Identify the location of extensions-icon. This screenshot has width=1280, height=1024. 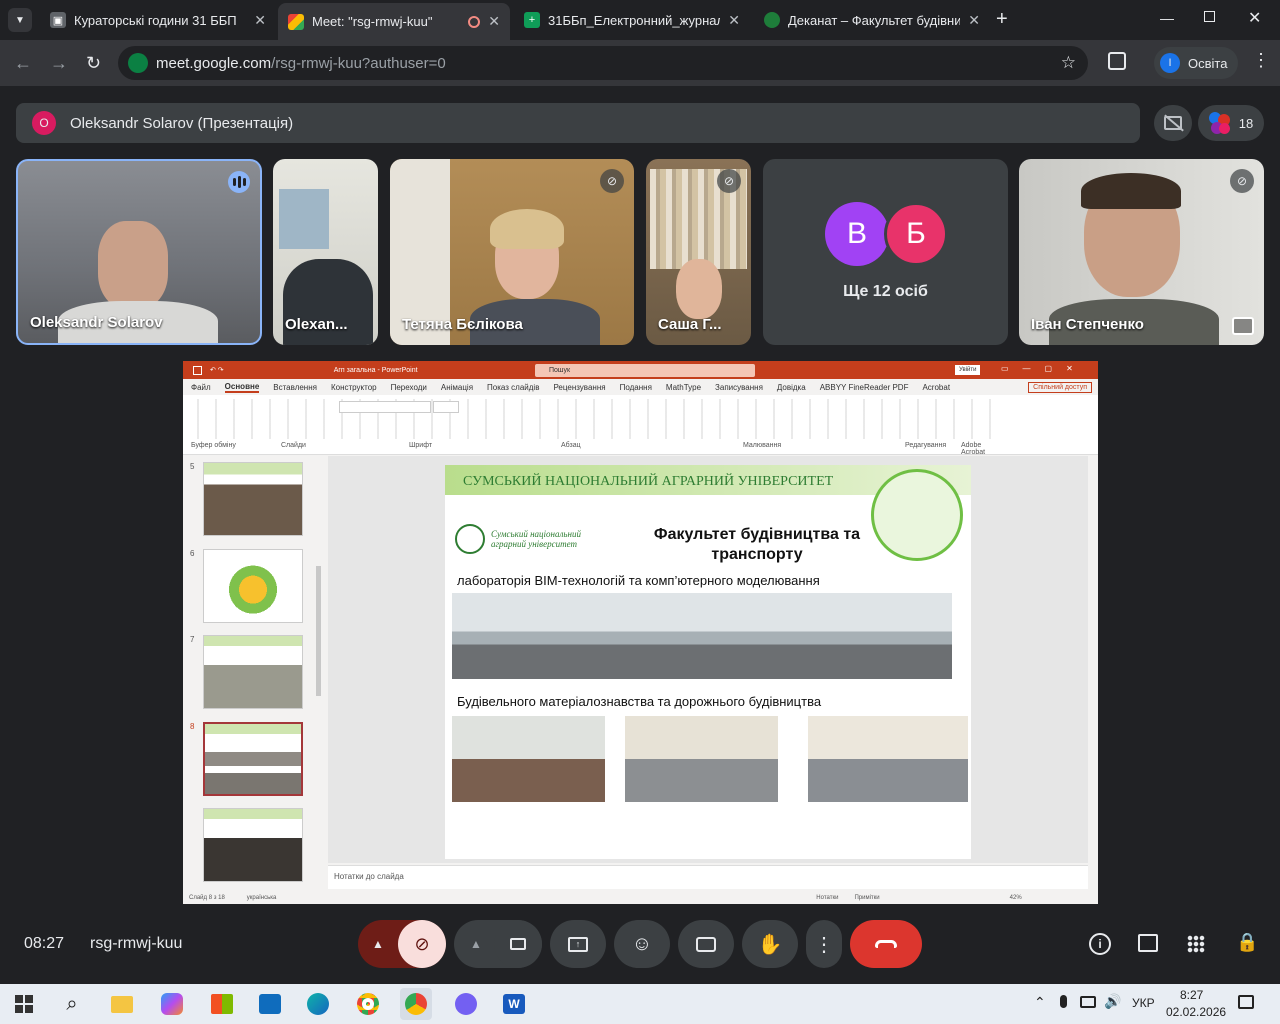
(1117, 61).